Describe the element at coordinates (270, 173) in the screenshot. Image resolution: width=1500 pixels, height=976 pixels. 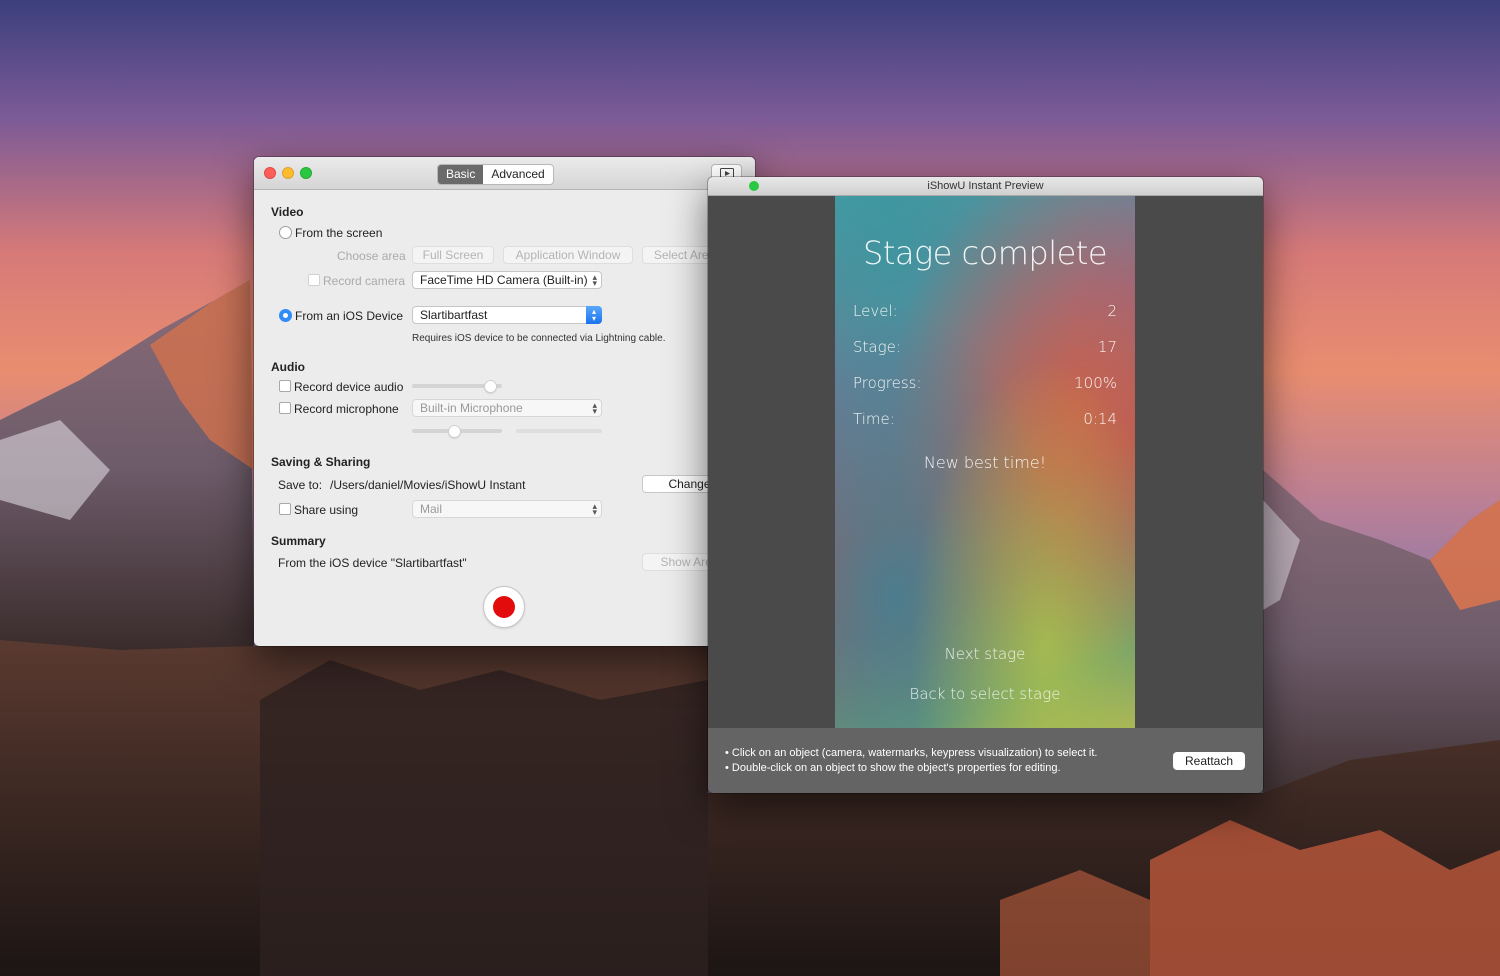
I see `close-window-button` at that location.